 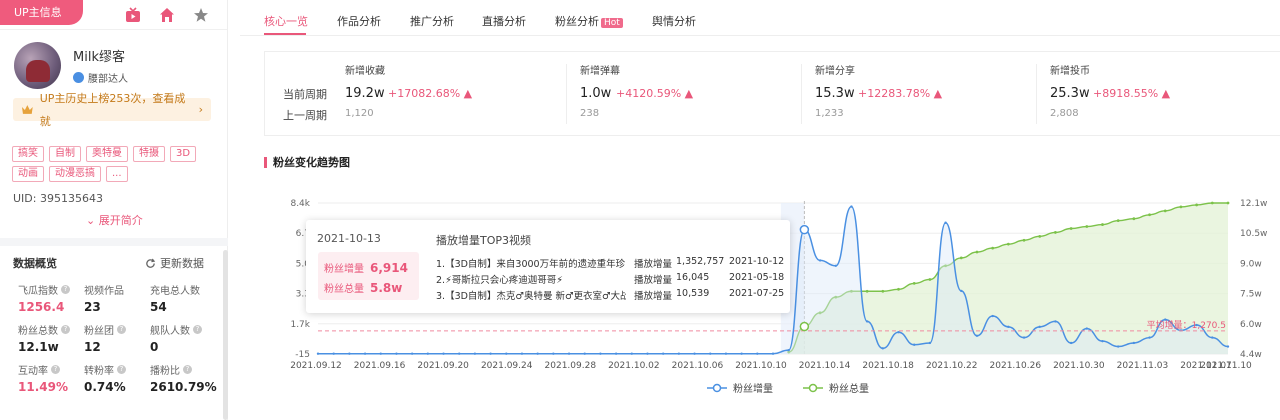 What do you see at coordinates (1143, 365) in the screenshot?
I see `x-tick-label: 2021.11.03` at bounding box center [1143, 365].